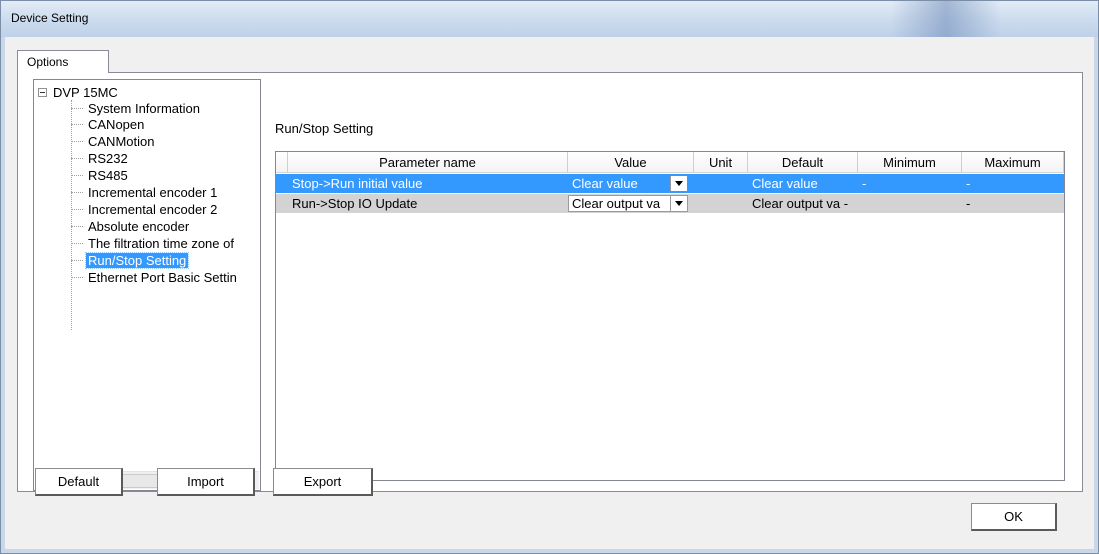  What do you see at coordinates (803, 162) in the screenshot?
I see `column-header-default: Default` at bounding box center [803, 162].